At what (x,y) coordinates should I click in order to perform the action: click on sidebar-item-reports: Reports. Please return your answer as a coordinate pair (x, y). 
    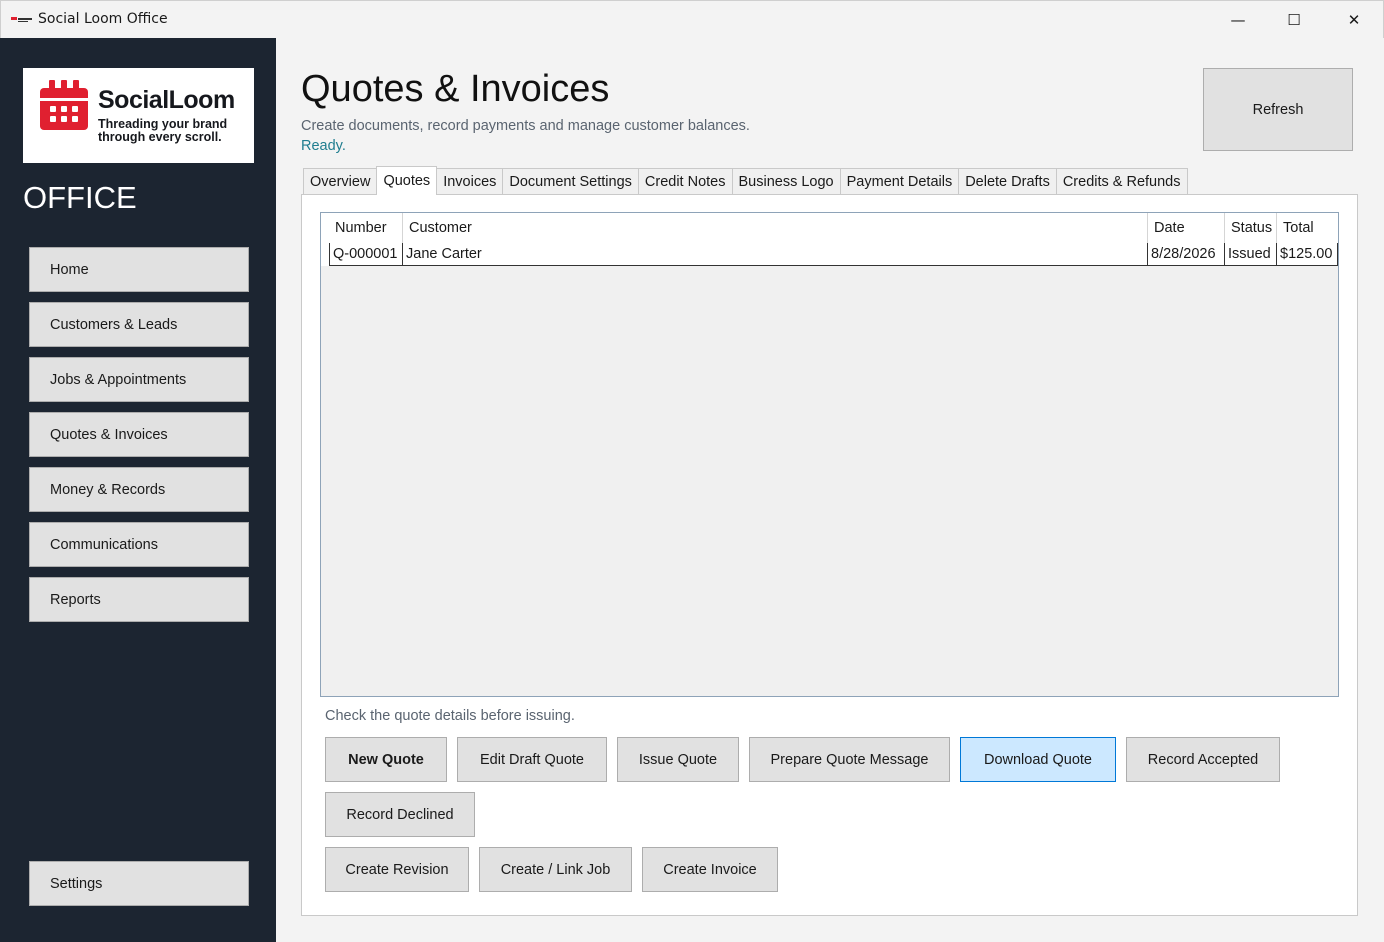
    Looking at the image, I should click on (139, 599).